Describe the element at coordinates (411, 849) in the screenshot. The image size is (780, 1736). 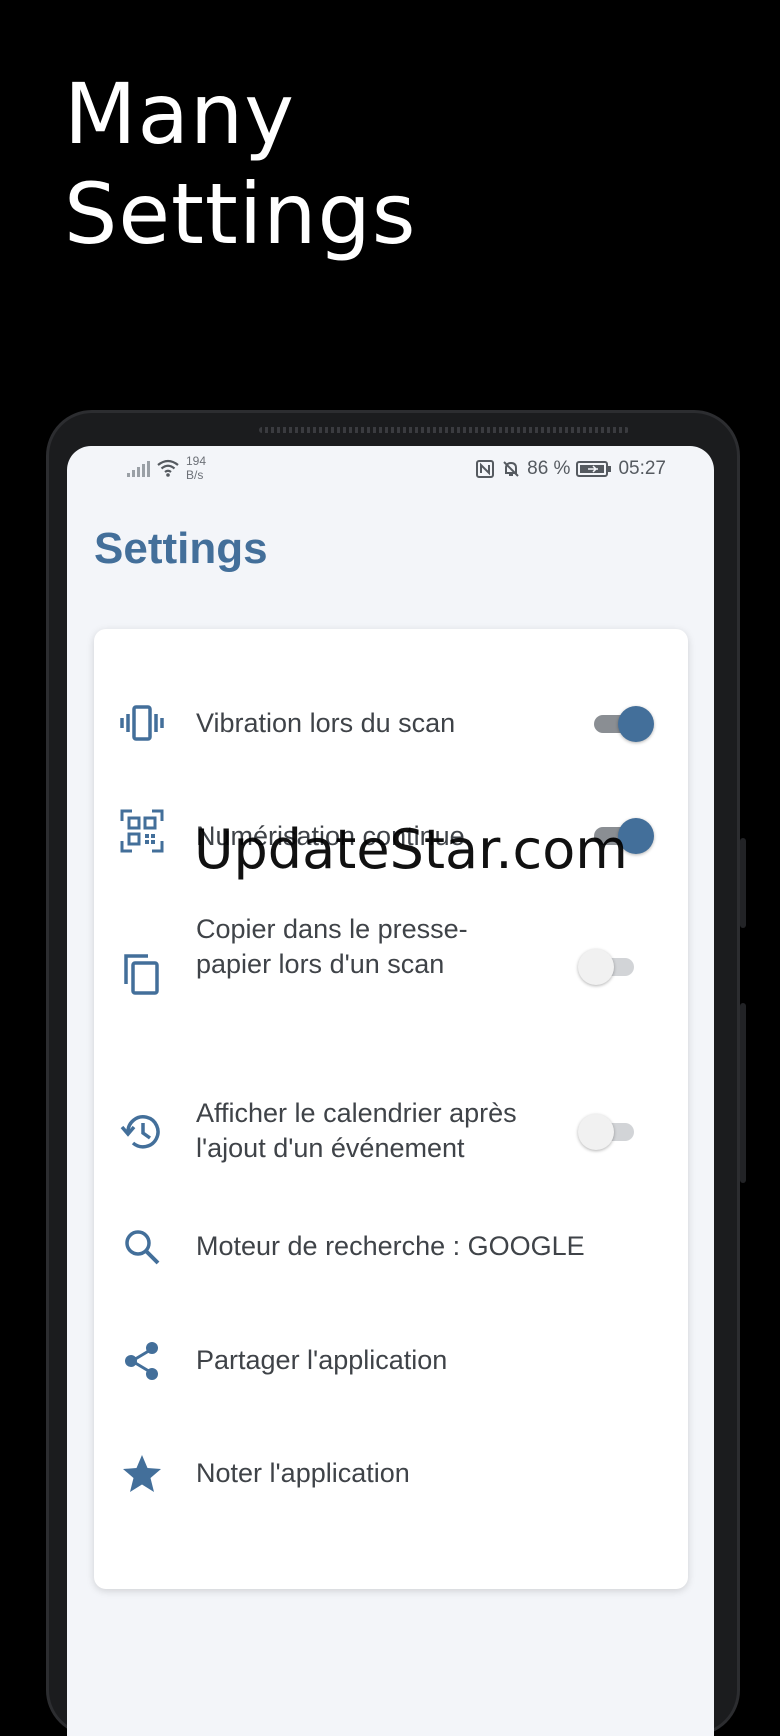
I see `watermark-text: UpdateStar.com` at that location.